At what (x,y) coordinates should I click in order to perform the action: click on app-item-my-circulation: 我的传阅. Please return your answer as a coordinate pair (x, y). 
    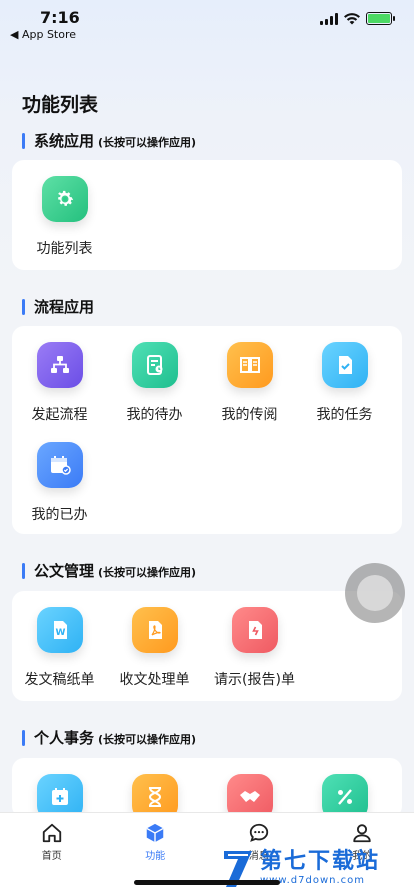
    Looking at the image, I should click on (249, 392).